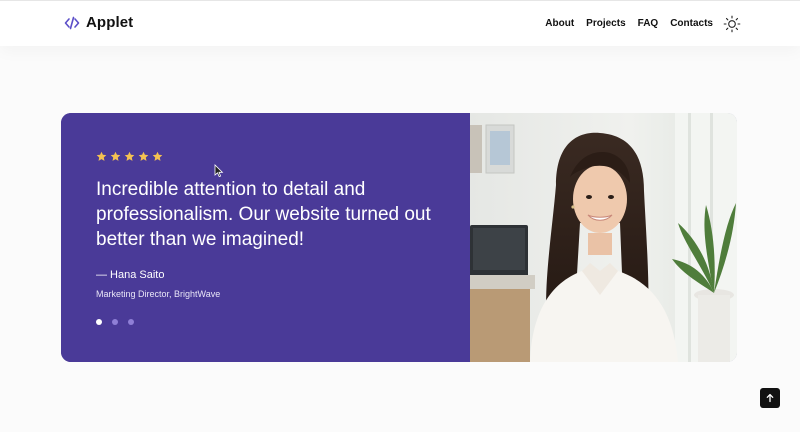 The image size is (800, 432). I want to click on main-nav: About Projects FAQ Contacts, so click(629, 23).